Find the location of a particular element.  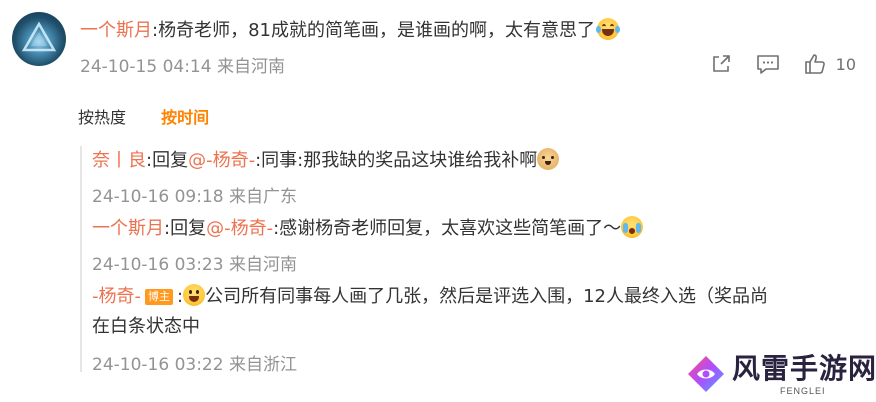

reply-item: -杨奇- 博主: 公司所有同事每人画了几张，然后是评选入围，12人最终入选（奖品尚 is located at coordinates (430, 297).